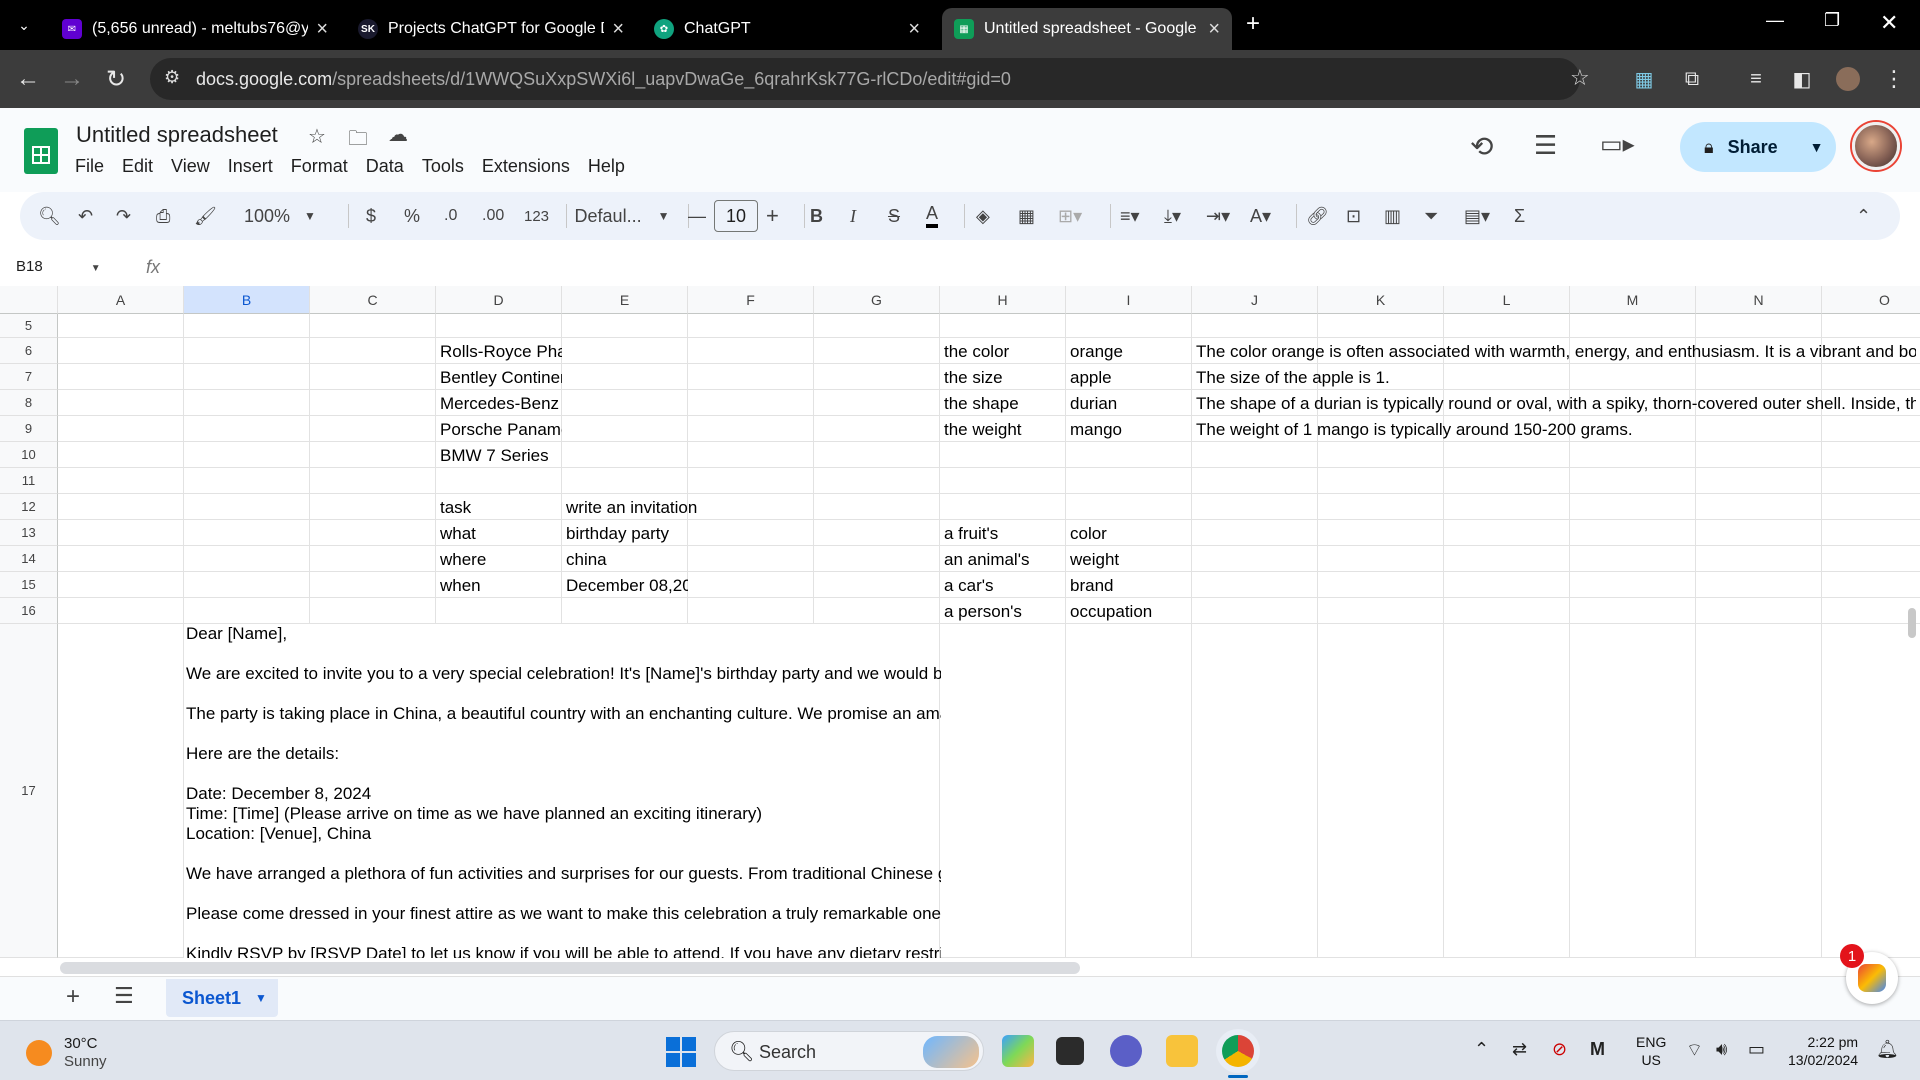  I want to click on cell-h15: a car's, so click(1003, 586).